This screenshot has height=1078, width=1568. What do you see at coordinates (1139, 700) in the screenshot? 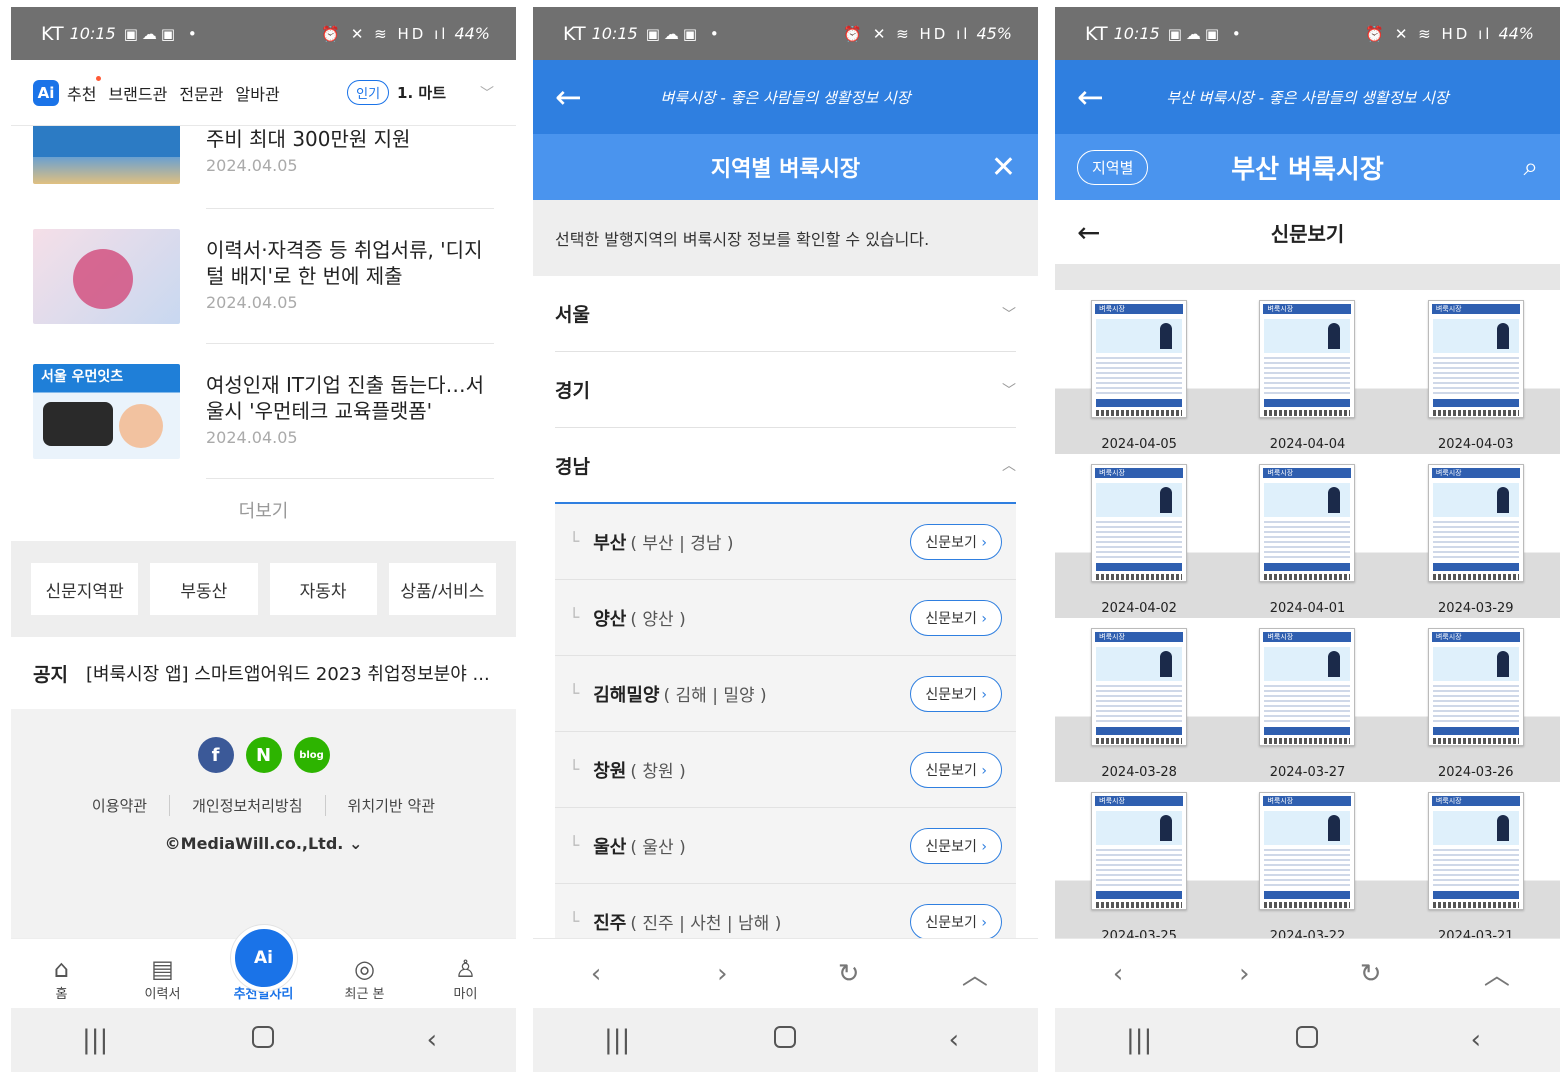
I see `paper-thumbnail-item: 벼룩시장 2024-03-28` at bounding box center [1139, 700].